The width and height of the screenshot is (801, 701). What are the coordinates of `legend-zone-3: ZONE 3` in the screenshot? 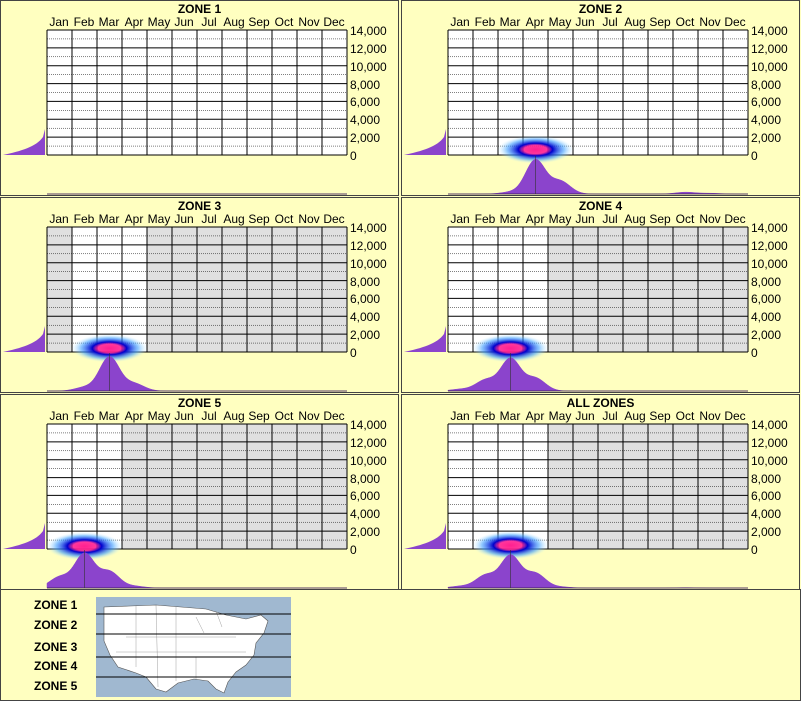 It's located at (56, 647).